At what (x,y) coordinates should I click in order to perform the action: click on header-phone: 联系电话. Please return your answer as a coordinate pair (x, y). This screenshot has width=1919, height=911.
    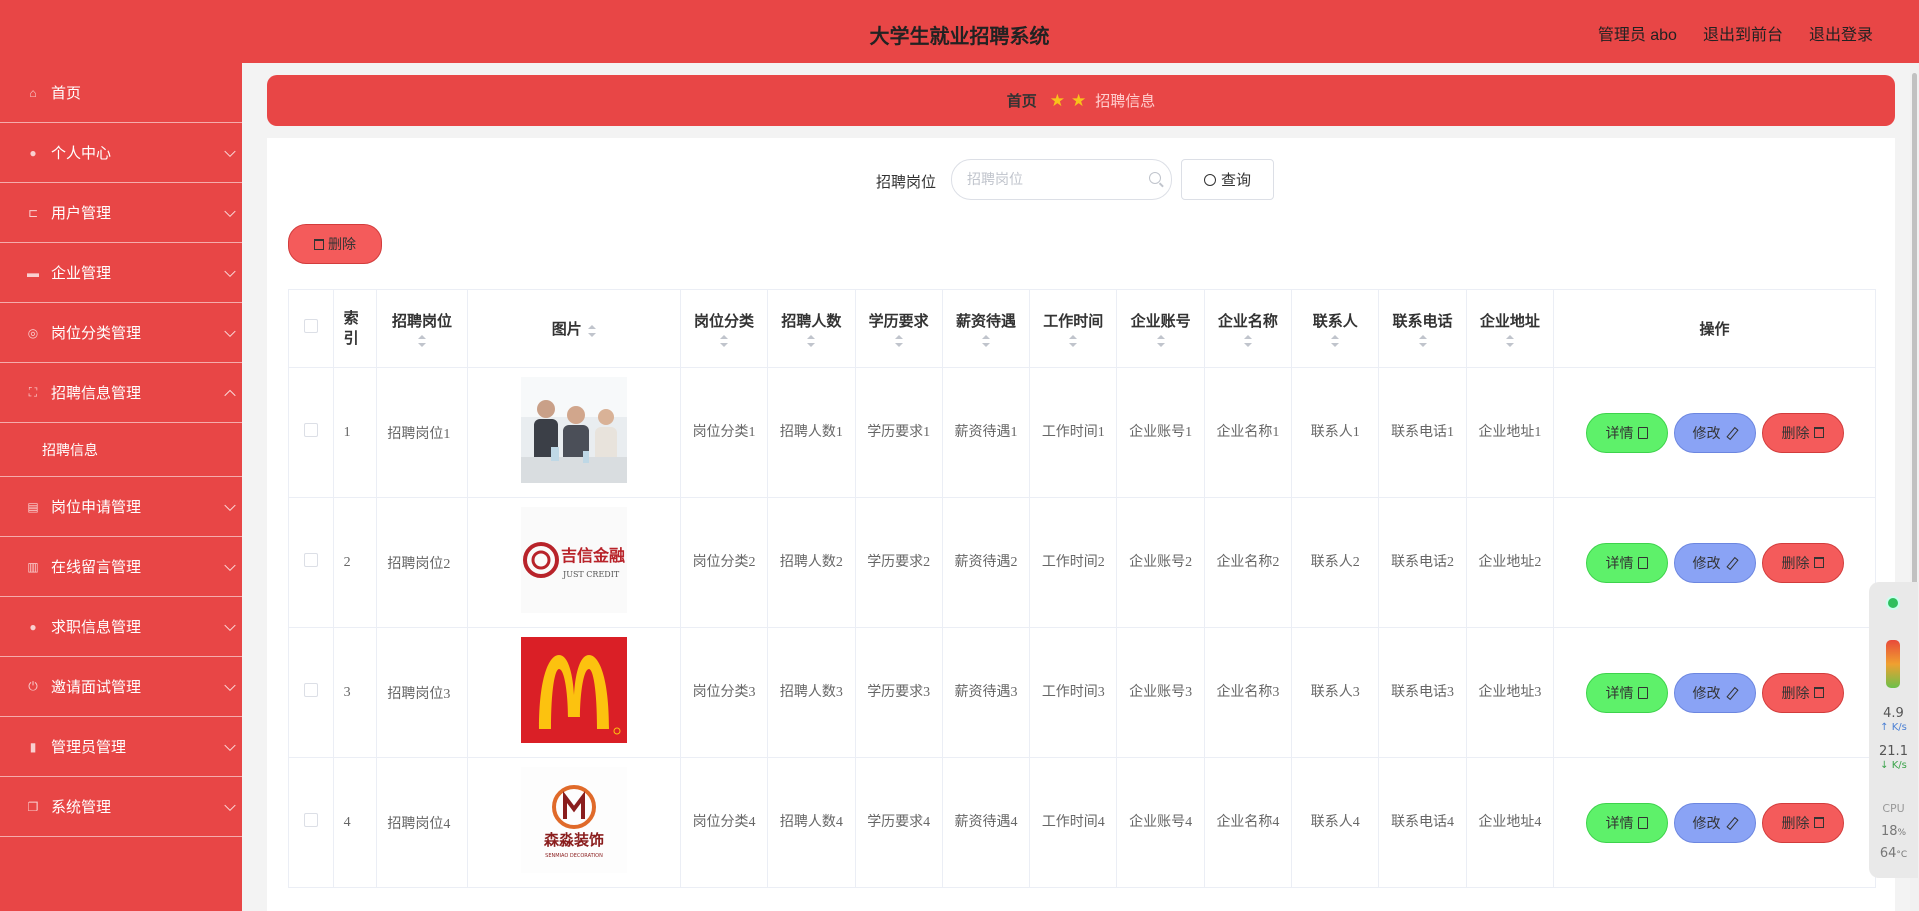
    Looking at the image, I should click on (1422, 328).